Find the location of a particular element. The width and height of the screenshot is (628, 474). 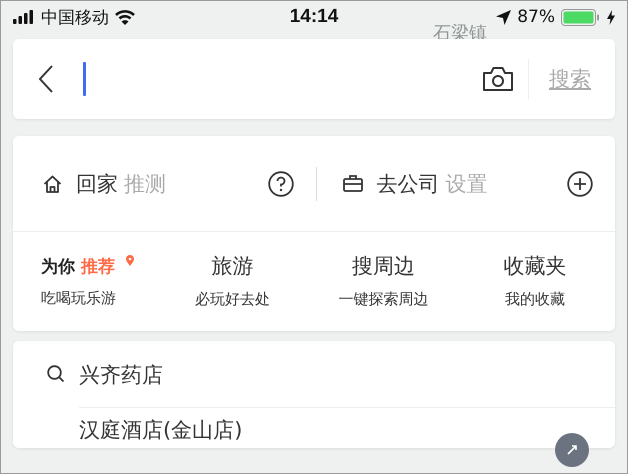

help-icon is located at coordinates (281, 183).